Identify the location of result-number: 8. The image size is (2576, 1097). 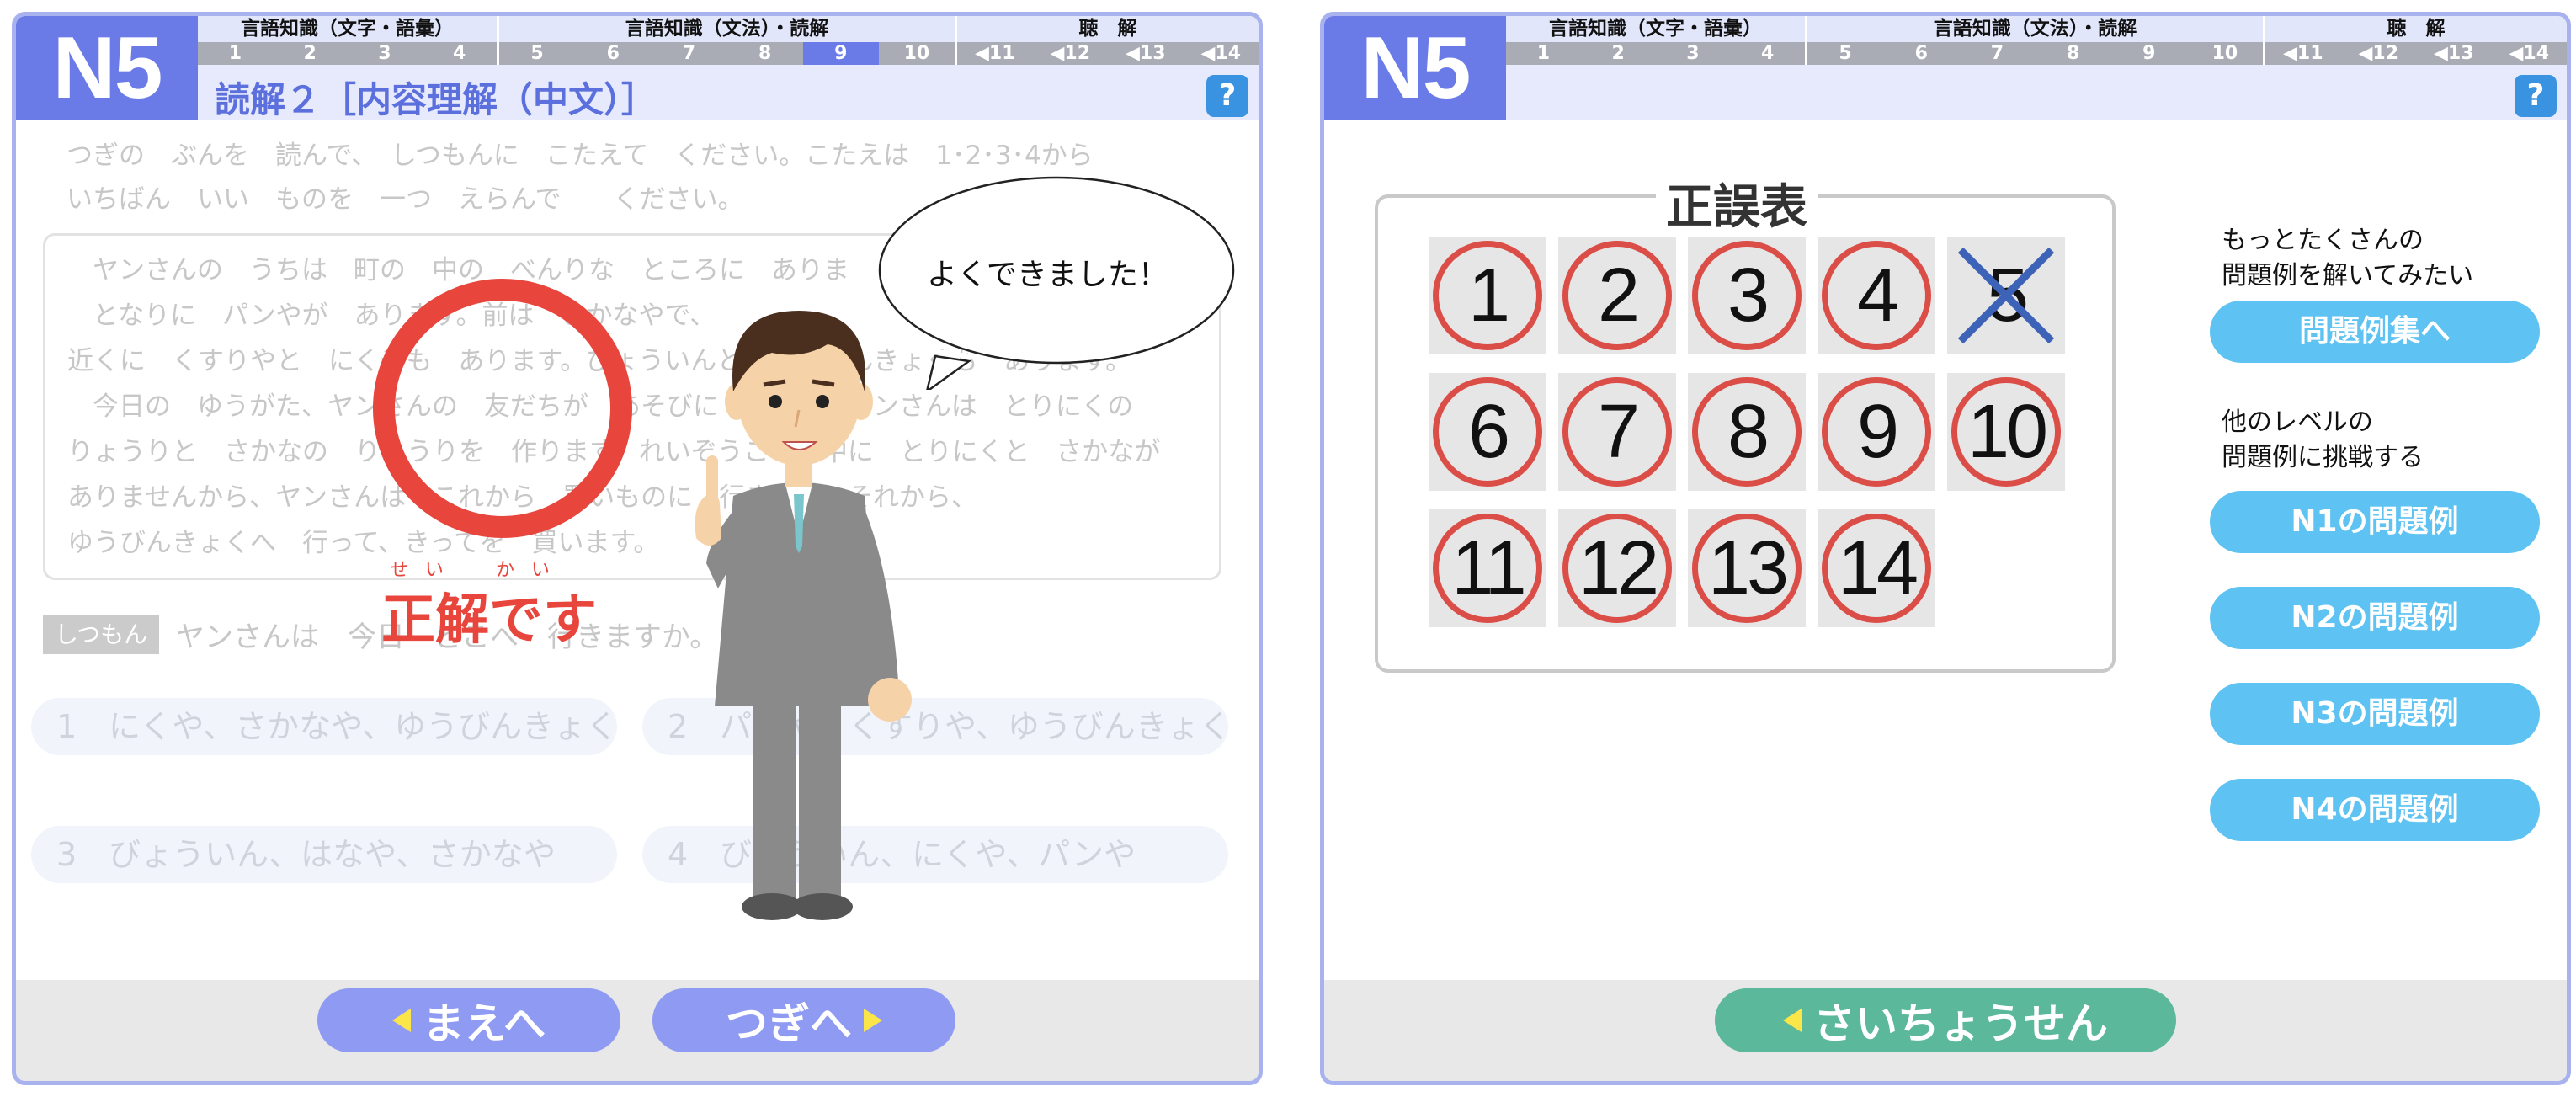
(1748, 432).